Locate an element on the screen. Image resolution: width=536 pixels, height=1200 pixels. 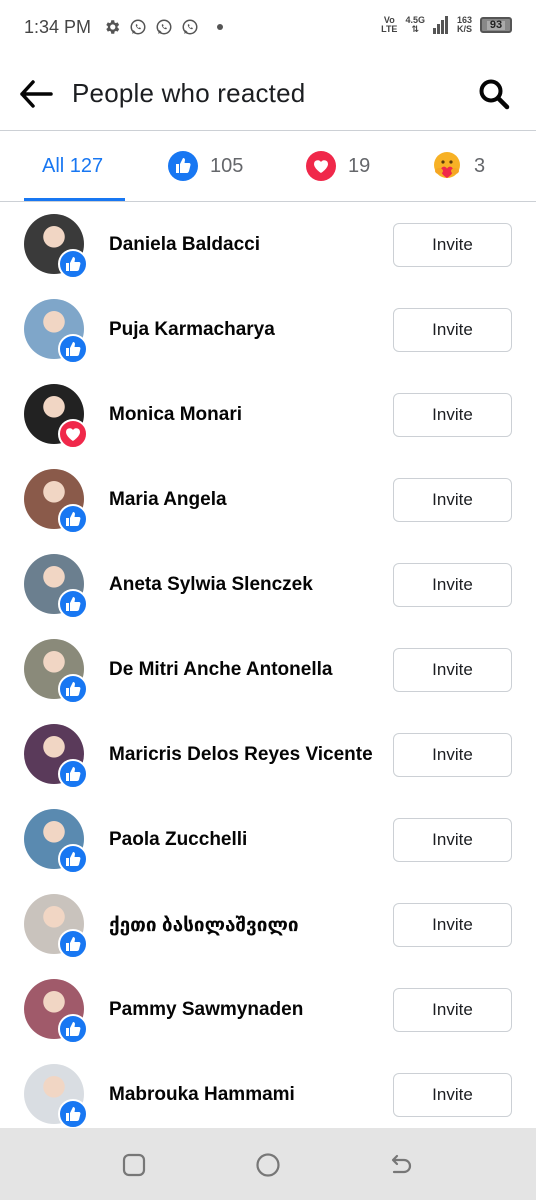
list-item: Puja Karmacharya Invite is located at coordinates (268, 329).